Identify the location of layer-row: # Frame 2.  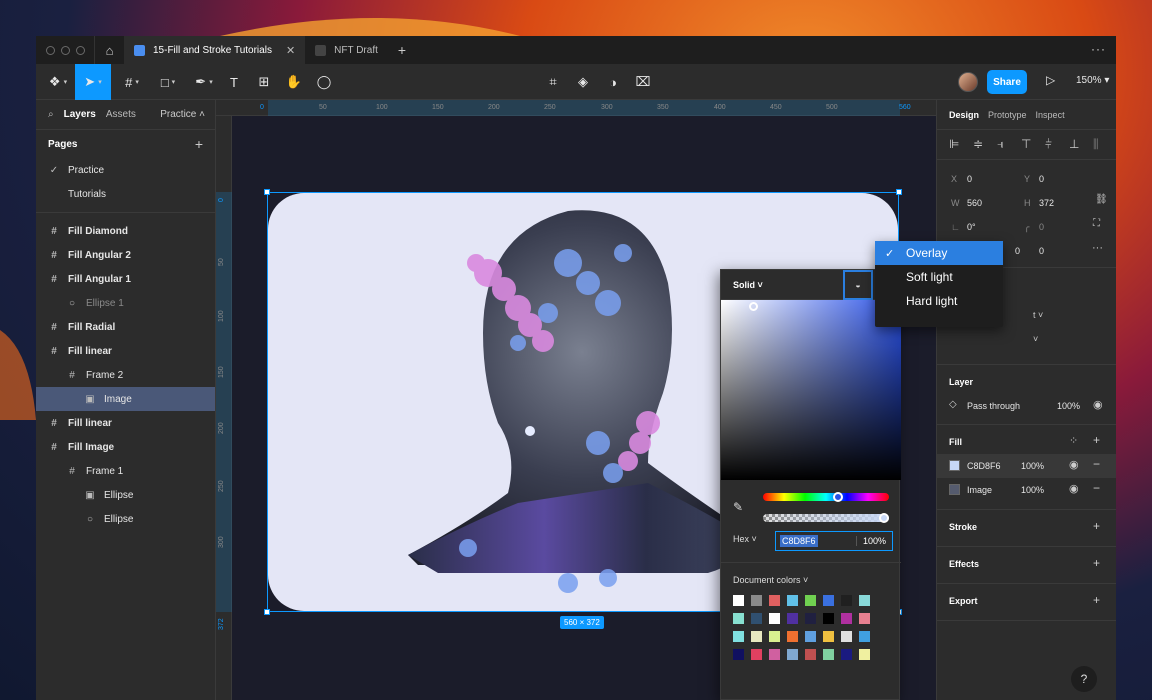
(125, 375).